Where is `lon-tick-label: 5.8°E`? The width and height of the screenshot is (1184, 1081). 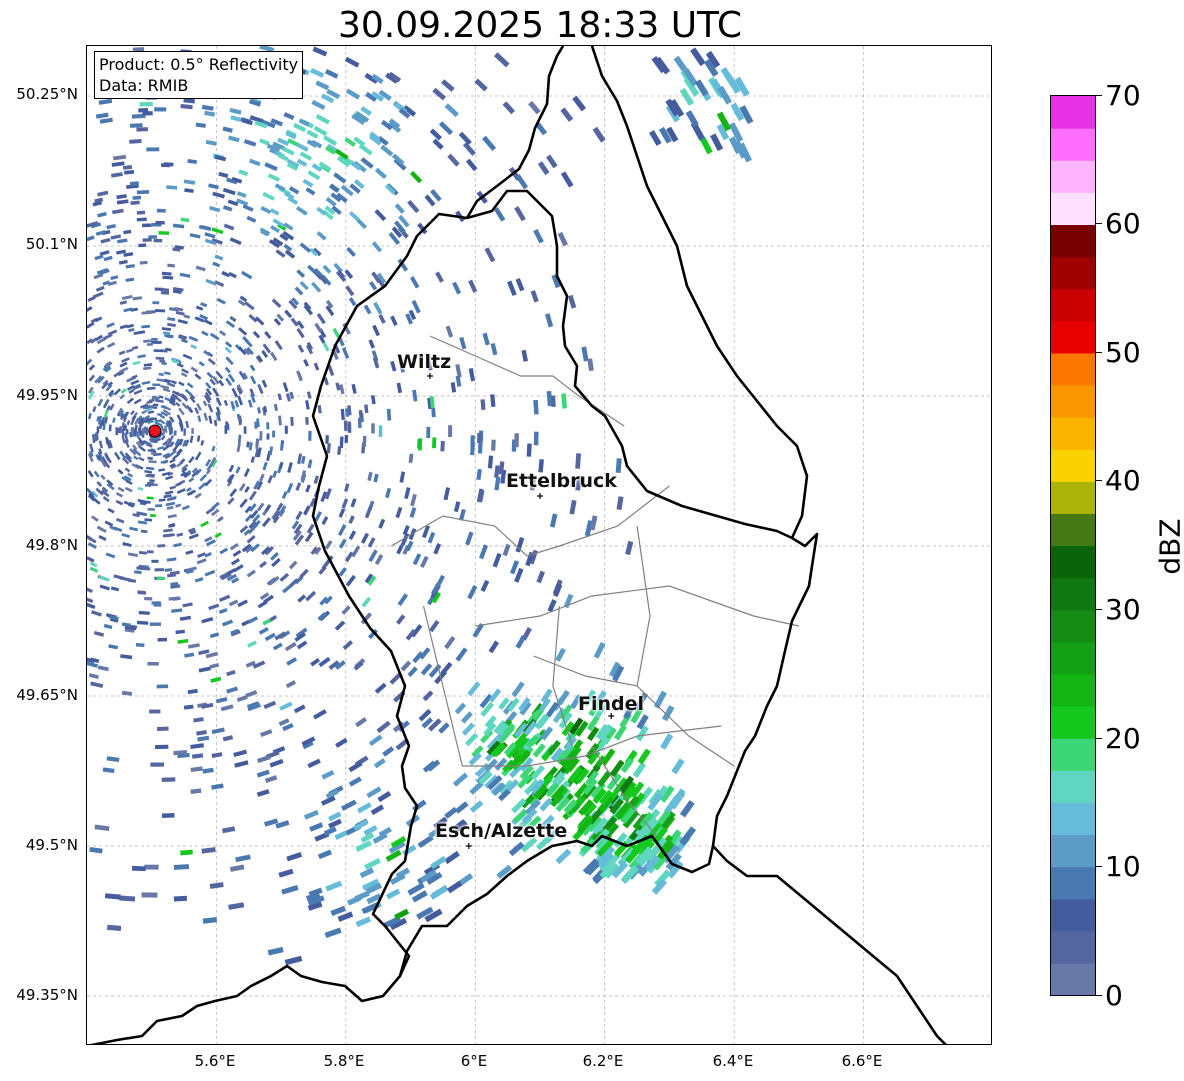 lon-tick-label: 5.8°E is located at coordinates (344, 1061).